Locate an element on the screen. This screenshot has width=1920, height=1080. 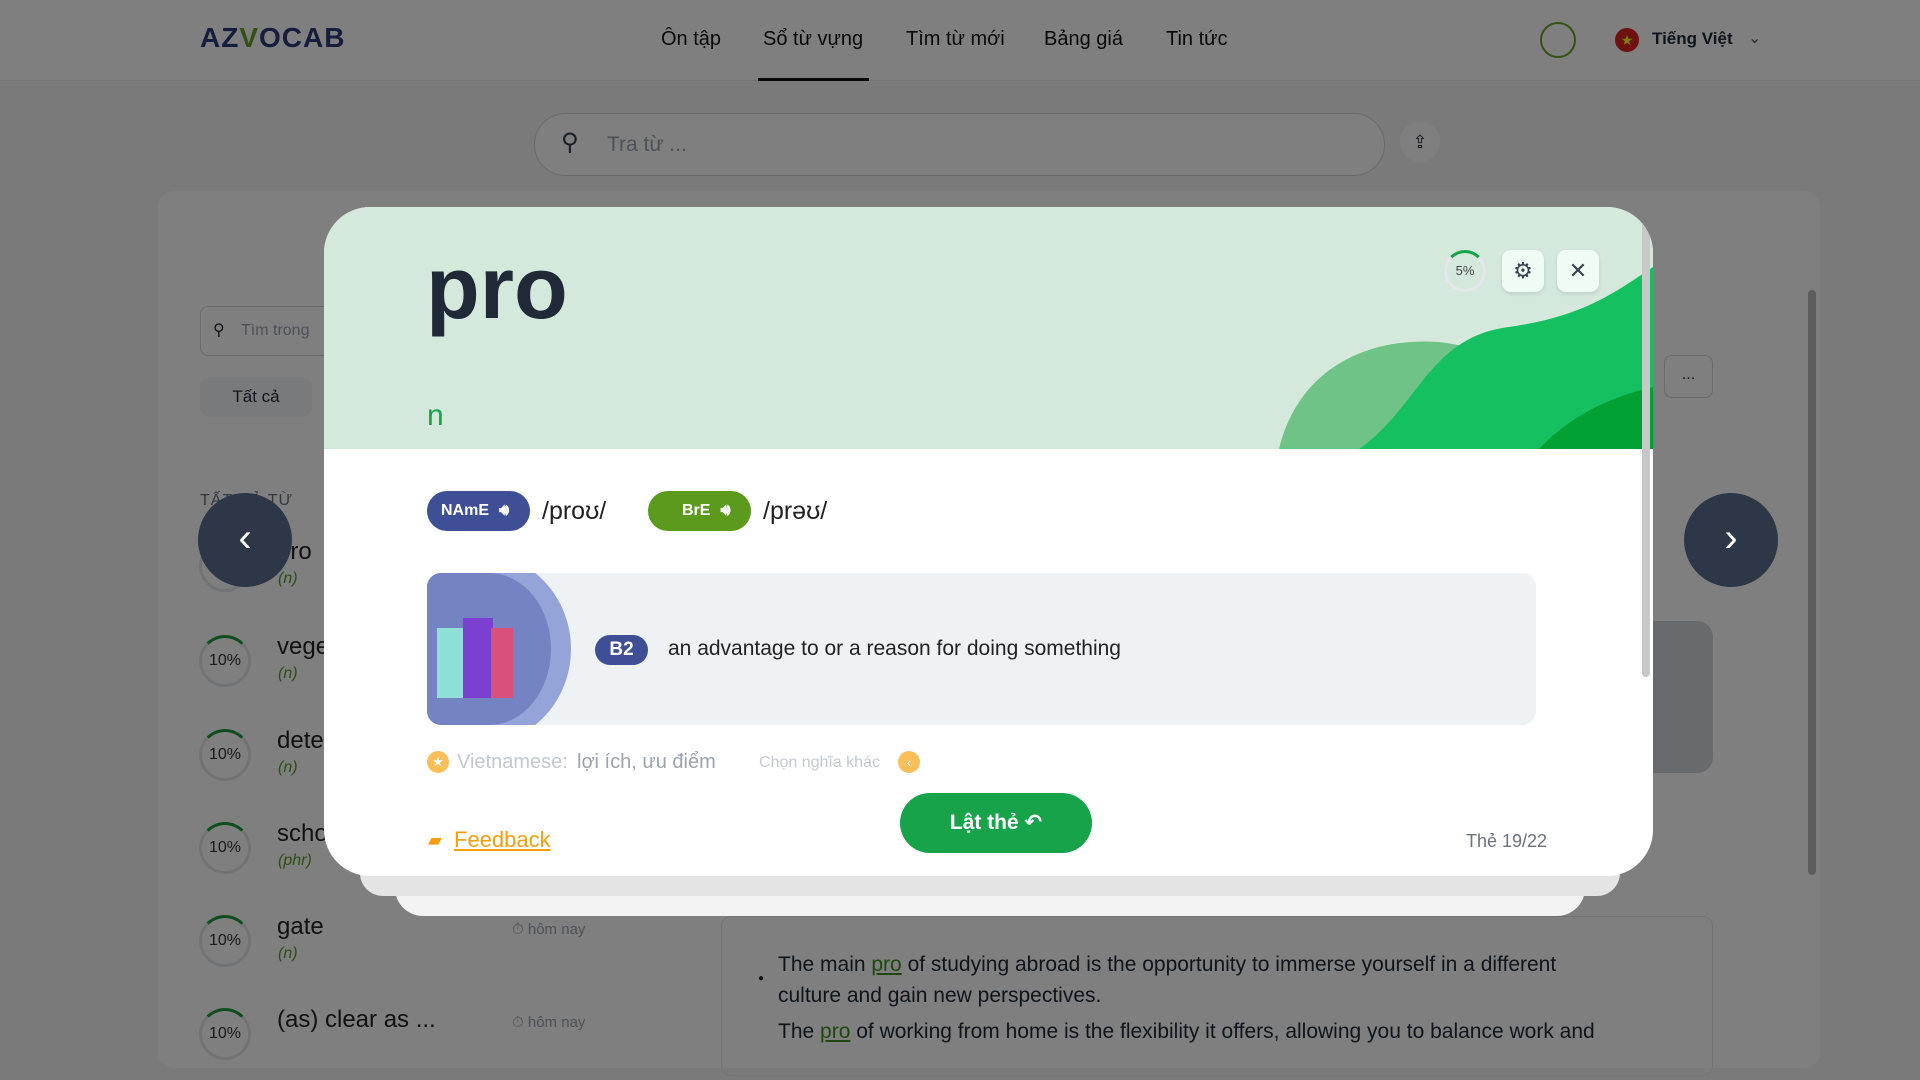
flip-icon: ↶ is located at coordinates (1033, 822).